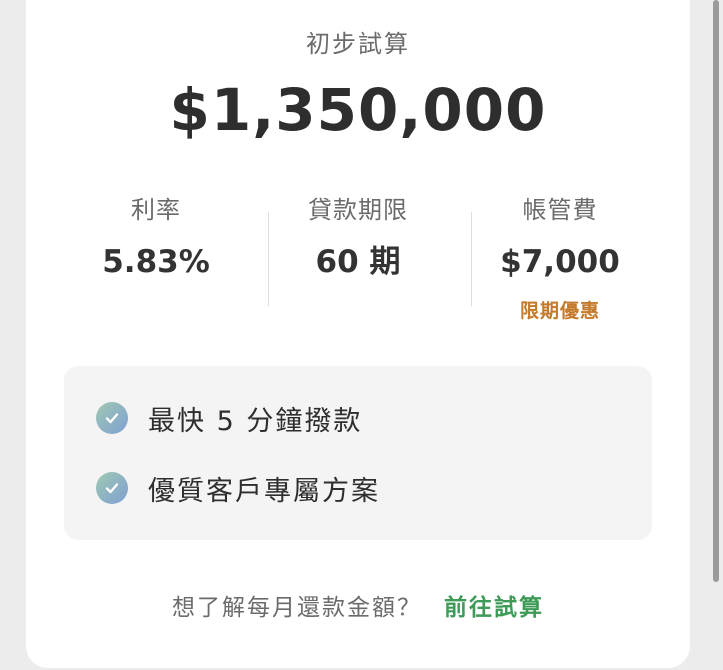 The width and height of the screenshot is (723, 670). What do you see at coordinates (156, 237) in the screenshot?
I see `stat-interest-rate: 利率 5.83%` at bounding box center [156, 237].